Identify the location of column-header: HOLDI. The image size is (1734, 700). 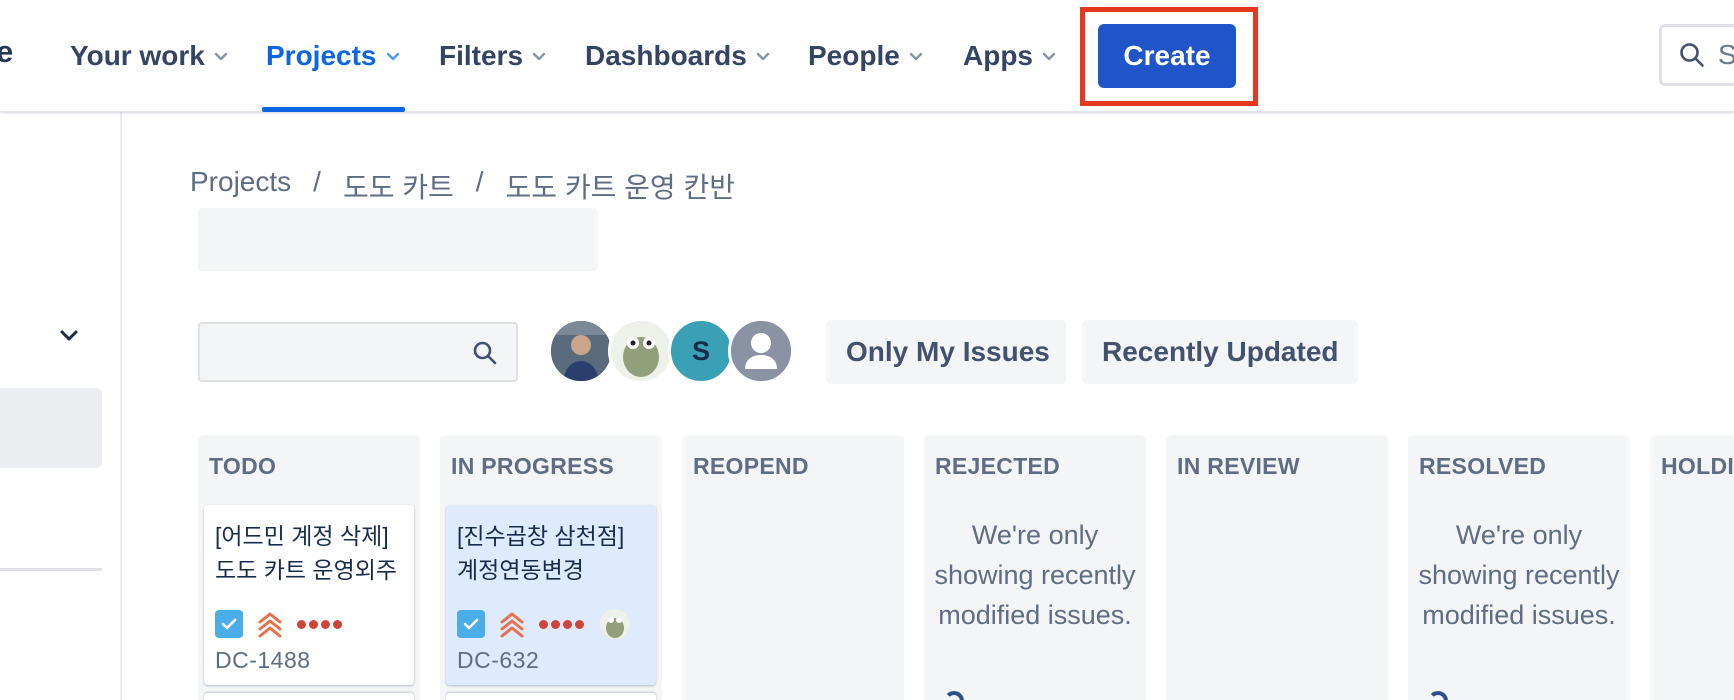
(1697, 466).